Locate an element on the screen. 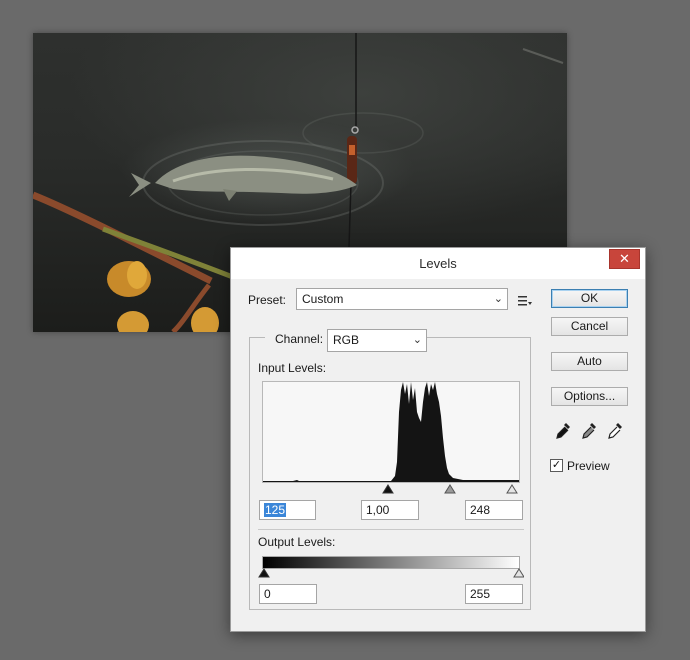 The image size is (690, 660). input-white-field: 248 is located at coordinates (494, 510).